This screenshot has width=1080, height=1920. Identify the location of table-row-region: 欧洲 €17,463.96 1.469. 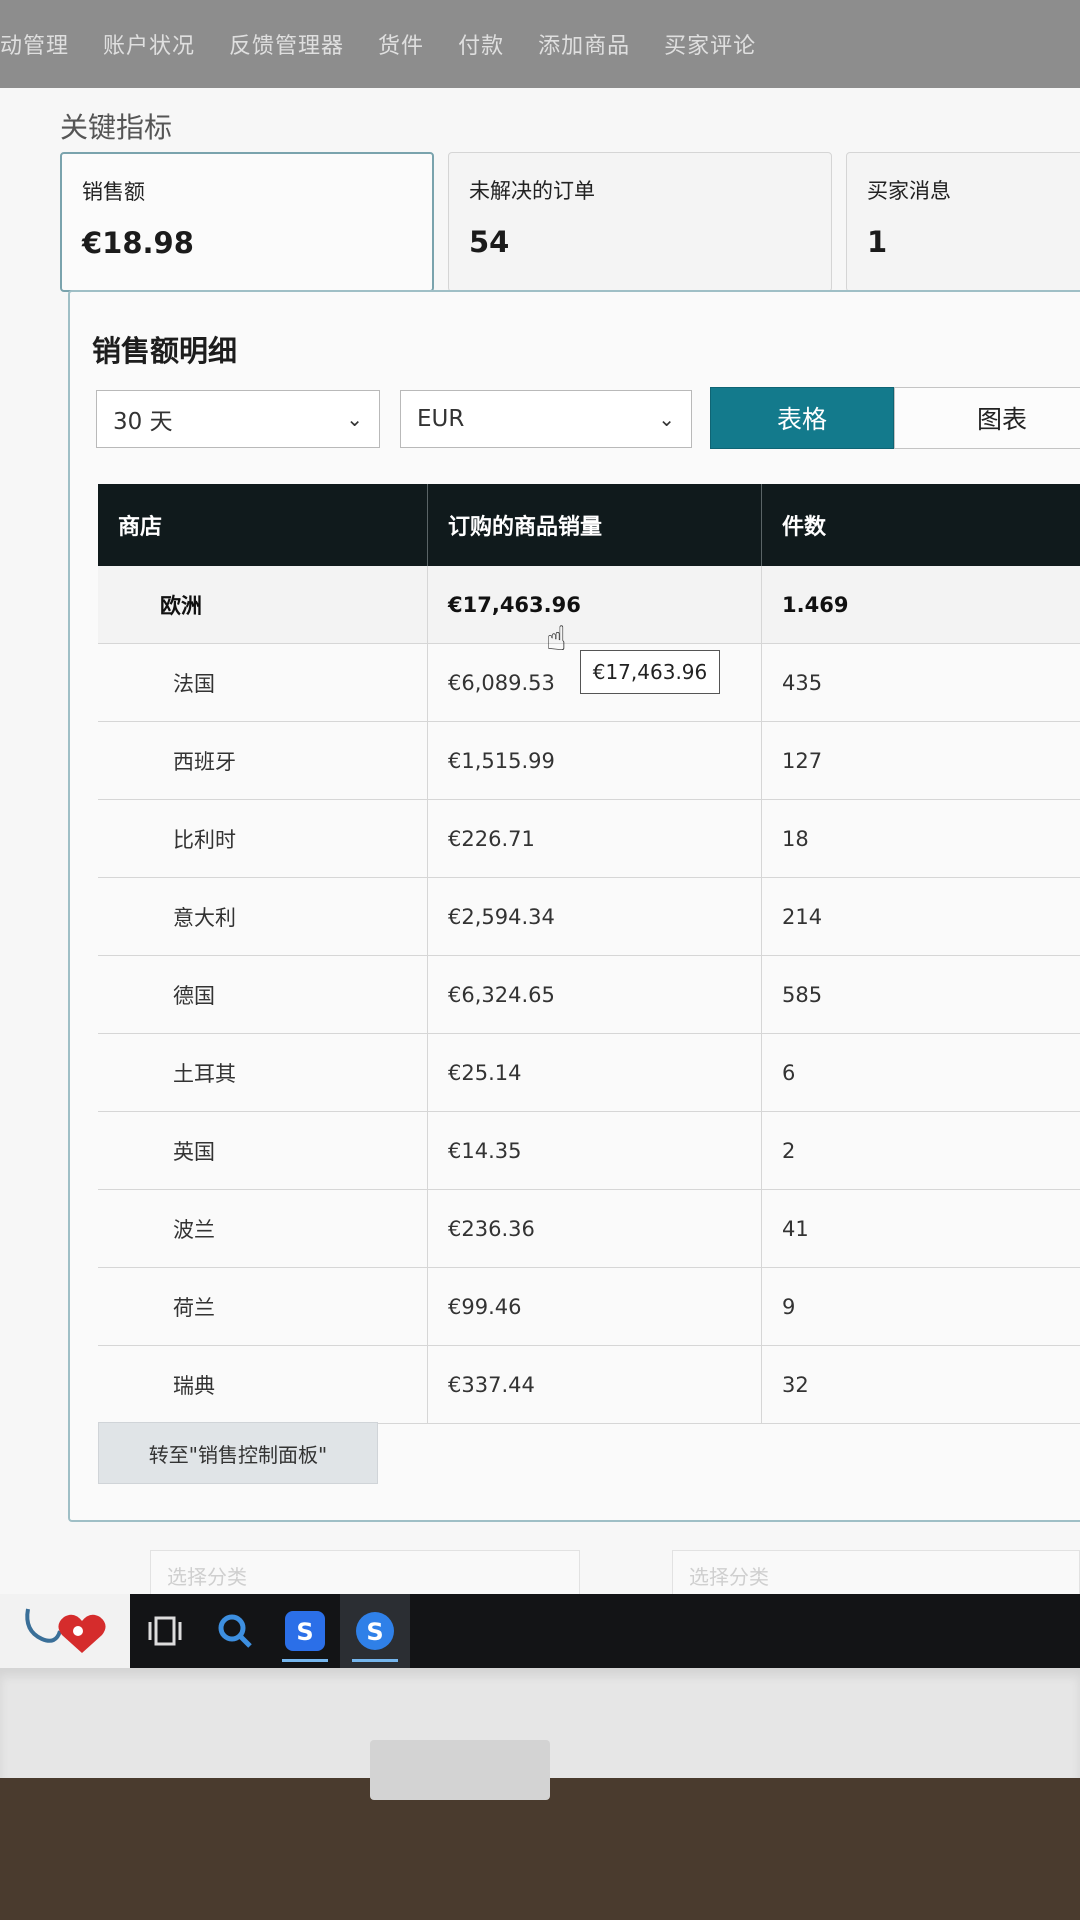
(589, 605).